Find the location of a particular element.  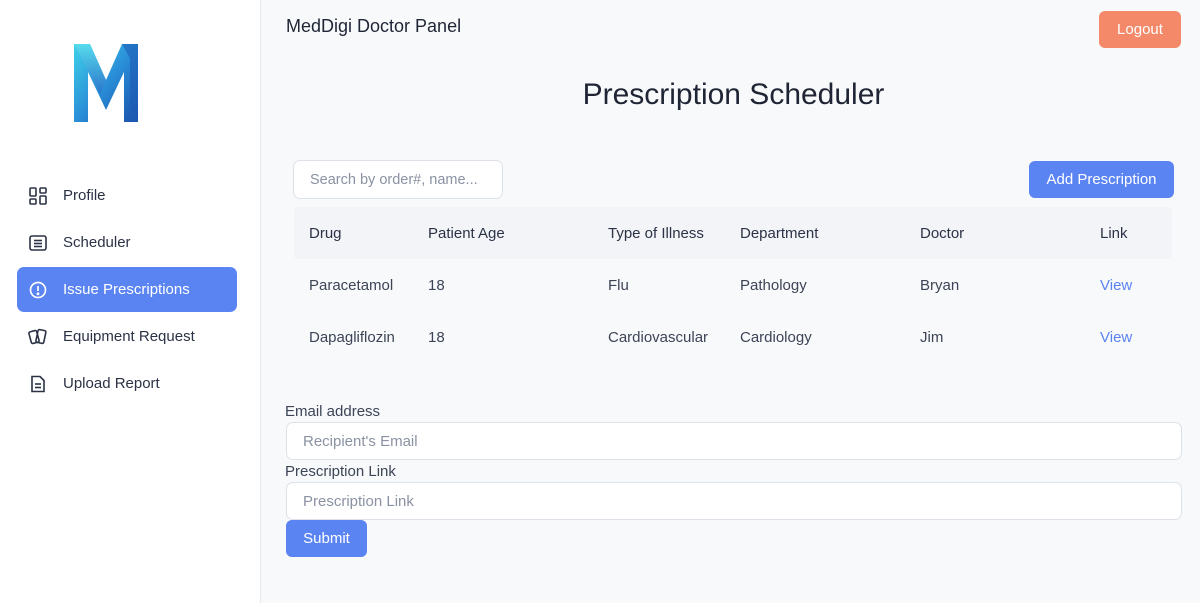

sidebar-item-issue-prescriptions: Issue Prescriptions is located at coordinates (127, 289).